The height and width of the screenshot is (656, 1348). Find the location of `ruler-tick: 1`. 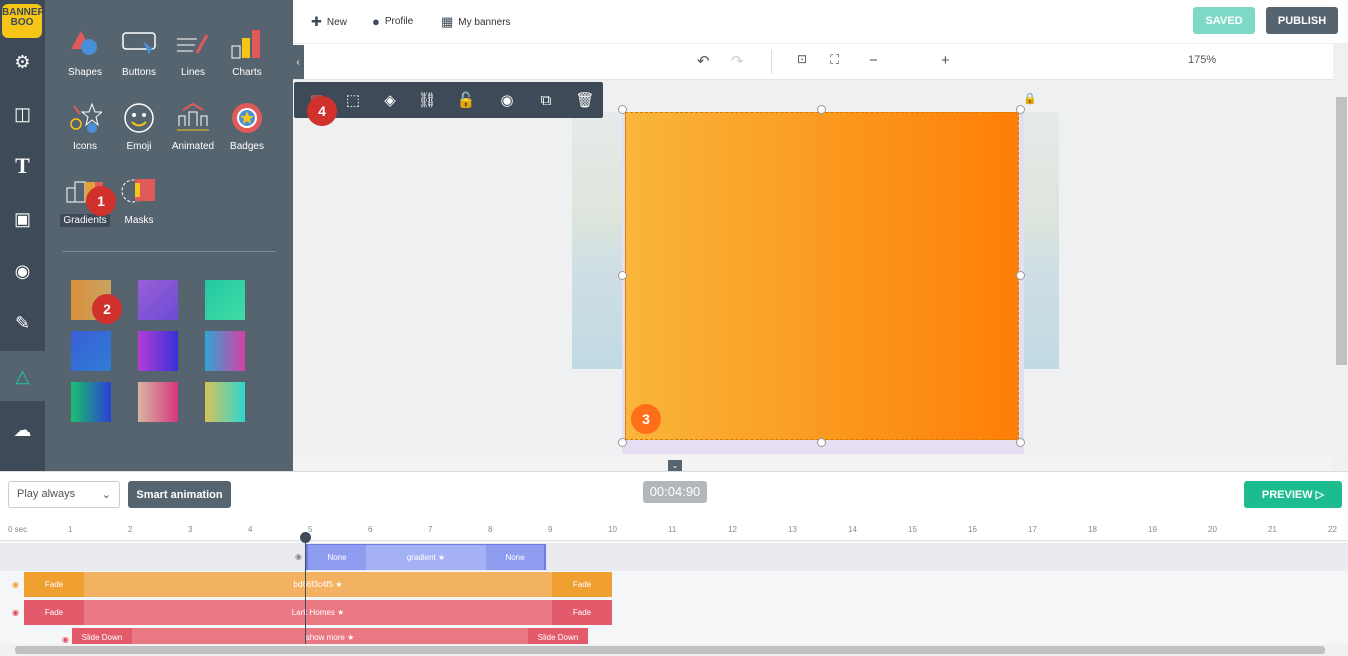

ruler-tick: 1 is located at coordinates (70, 529).